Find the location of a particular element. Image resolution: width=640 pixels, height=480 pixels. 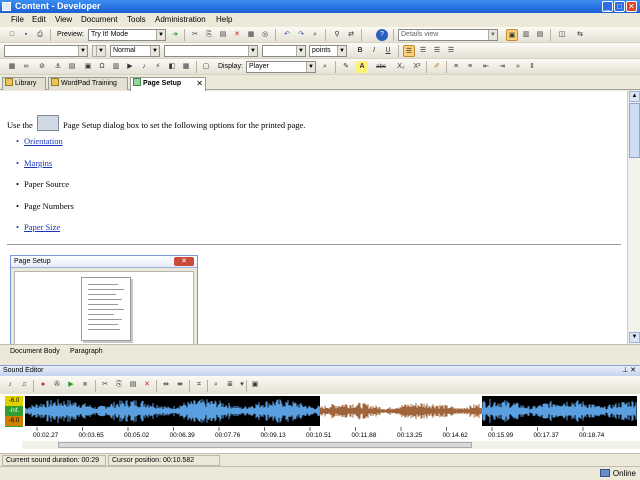

close-panel-icon: ✕ is located at coordinates (633, 370).